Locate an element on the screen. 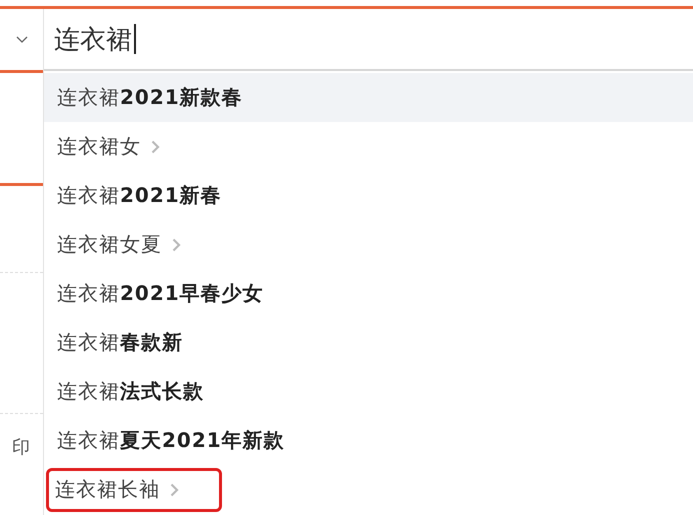 This screenshot has height=515, width=693. suggestion-item: 连衣裙春款新 is located at coordinates (120, 342).